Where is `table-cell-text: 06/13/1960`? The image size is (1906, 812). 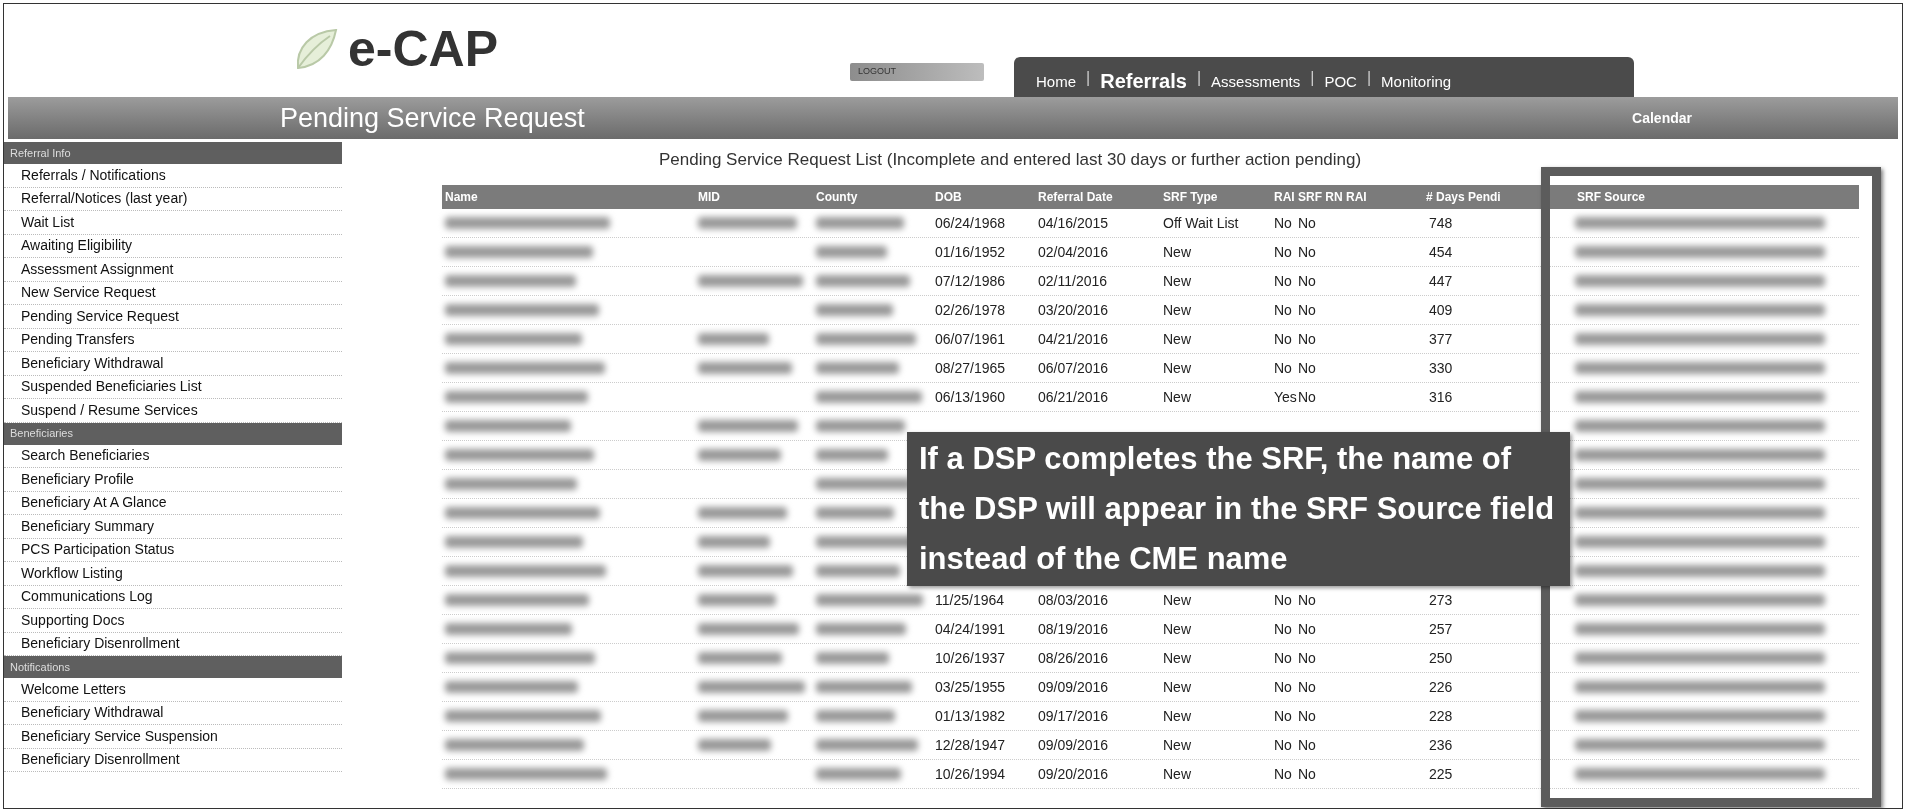
table-cell-text: 06/13/1960 is located at coordinates (970, 397).